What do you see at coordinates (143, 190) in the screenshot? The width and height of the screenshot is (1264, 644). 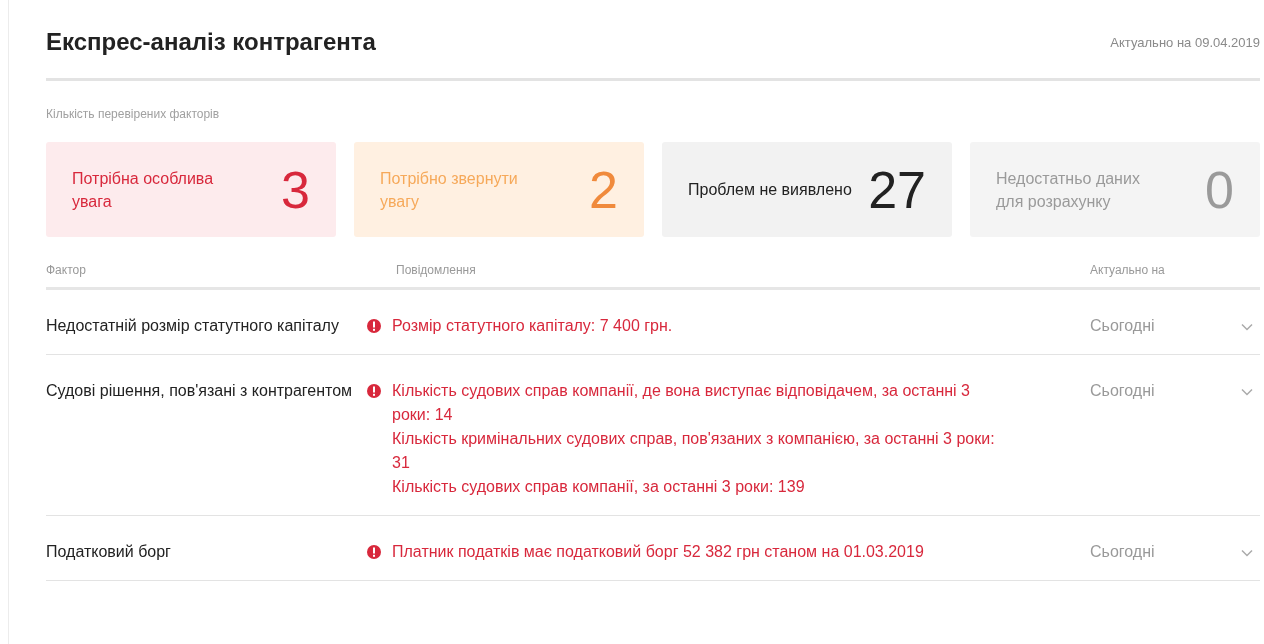 I see `card-label: Потрібна особлива увага` at bounding box center [143, 190].